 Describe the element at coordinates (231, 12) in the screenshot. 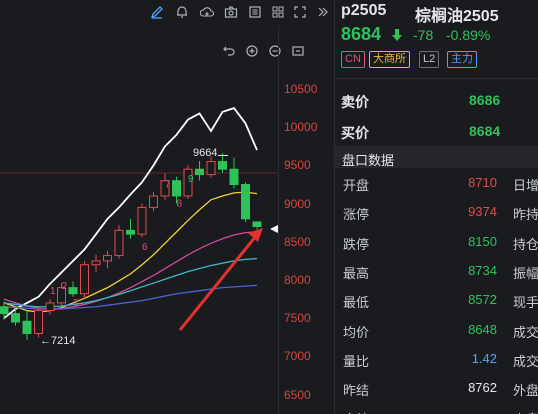

I see `camera-icon` at that location.